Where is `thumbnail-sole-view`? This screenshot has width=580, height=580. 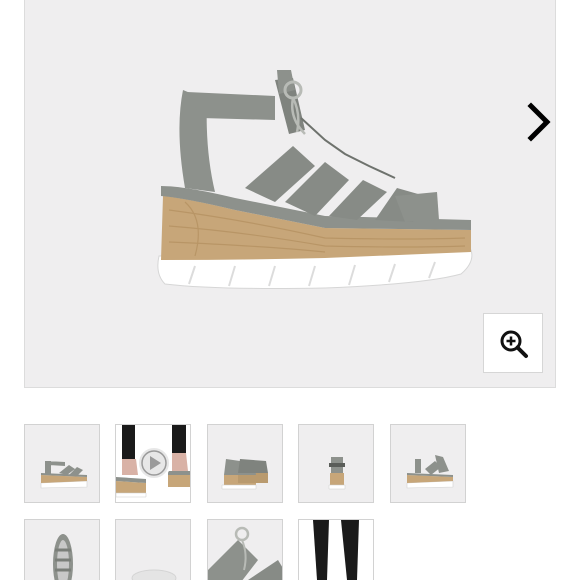
thumbnail-sole-view is located at coordinates (153, 549).